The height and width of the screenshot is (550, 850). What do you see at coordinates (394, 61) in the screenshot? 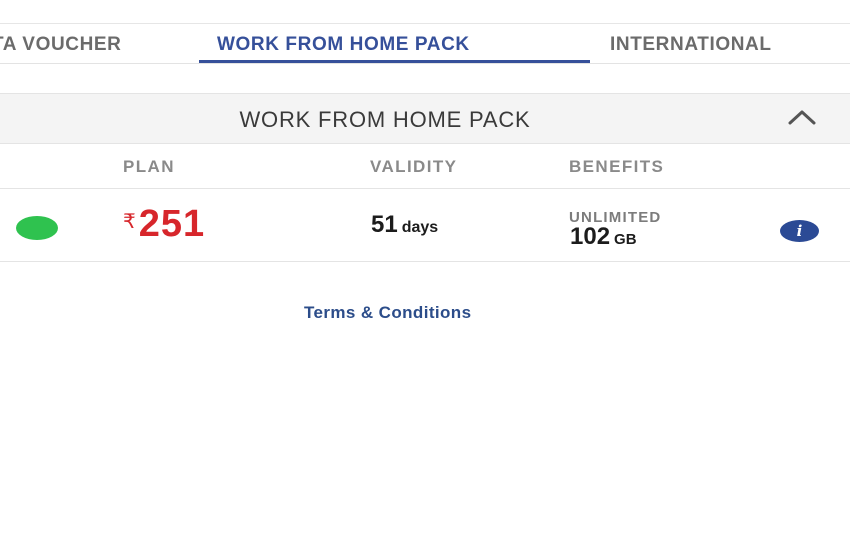
I see `active-tab-indicator` at bounding box center [394, 61].